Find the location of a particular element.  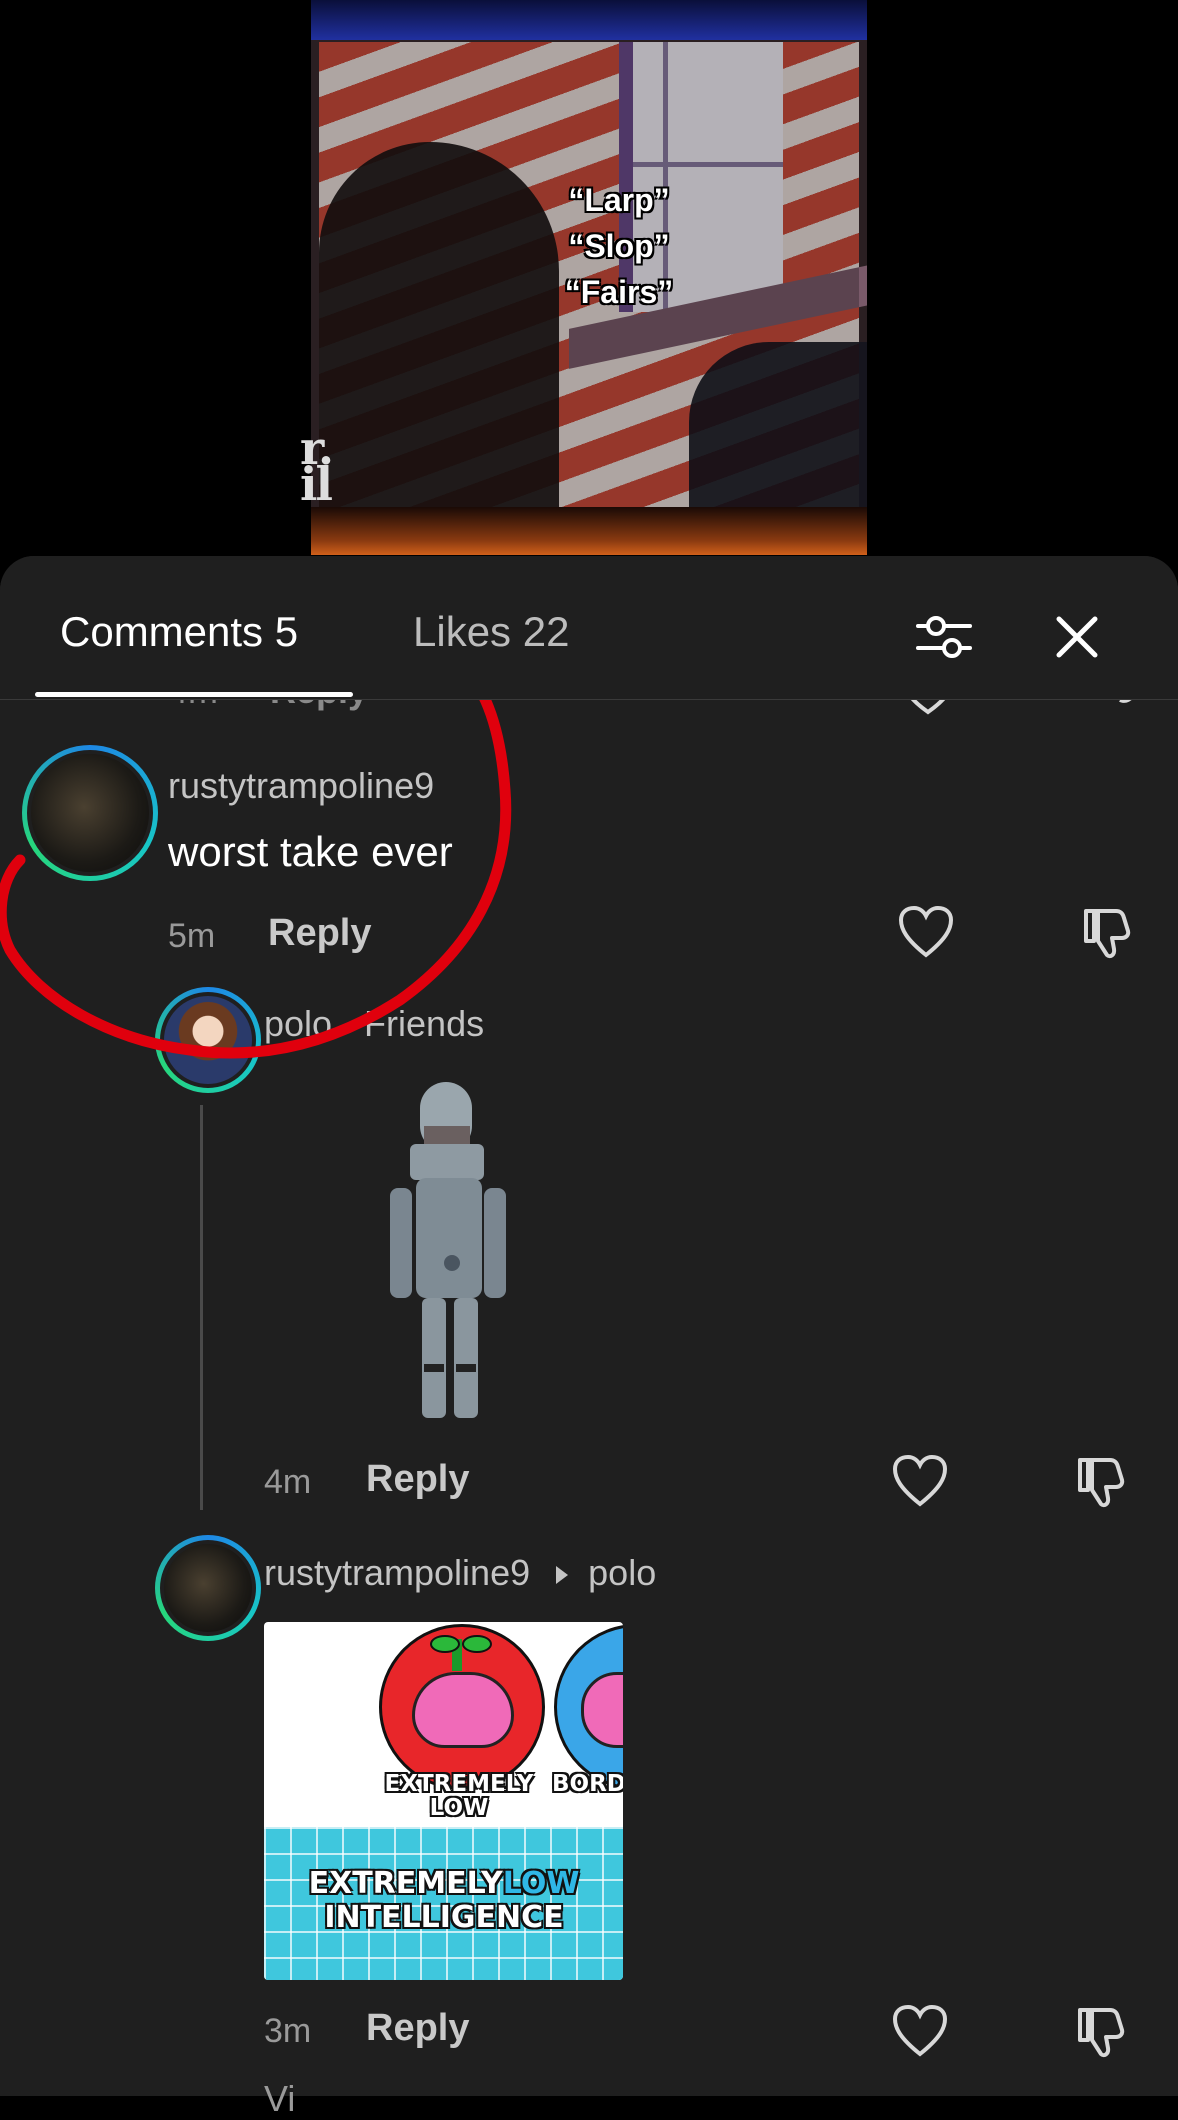

tab-likes: Likes 22 is located at coordinates (491, 632).